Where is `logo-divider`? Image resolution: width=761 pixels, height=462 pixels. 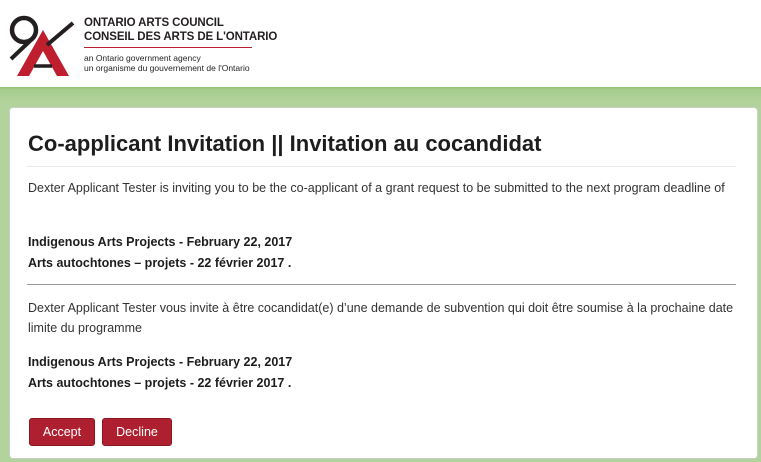 logo-divider is located at coordinates (168, 47).